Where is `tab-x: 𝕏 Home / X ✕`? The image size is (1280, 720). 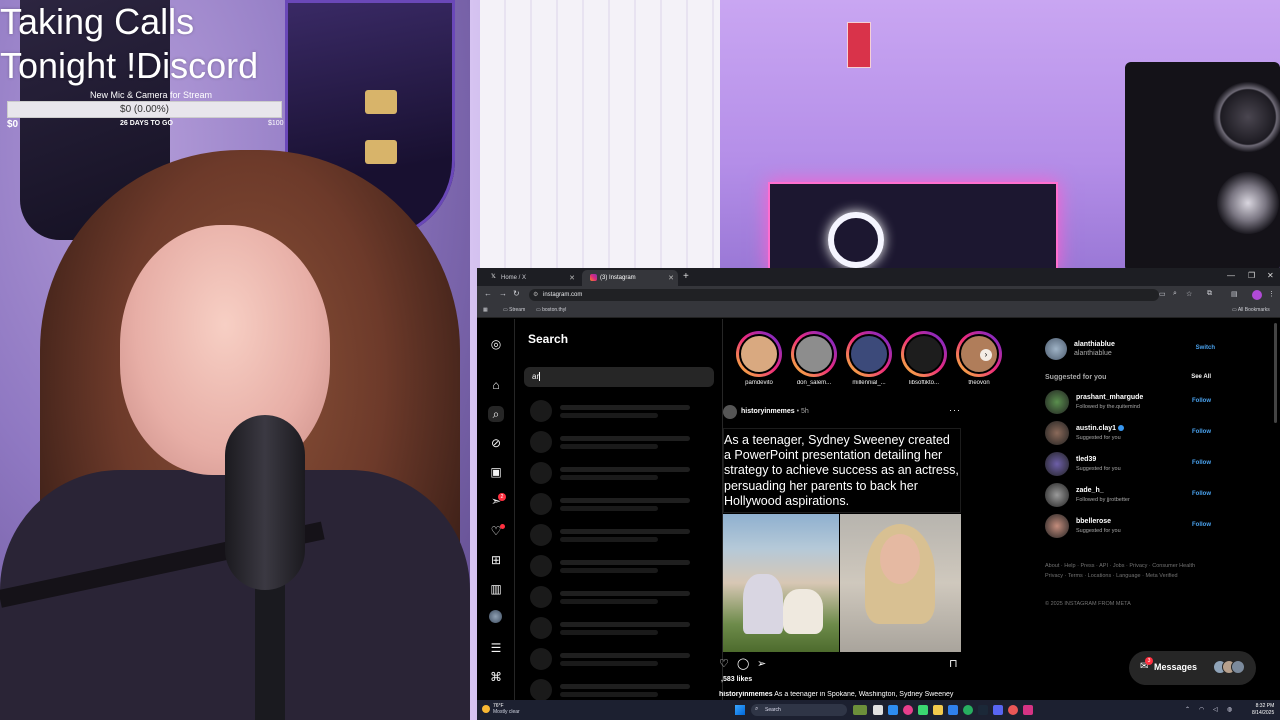
tab-x: 𝕏 Home / X ✕ is located at coordinates (531, 278).